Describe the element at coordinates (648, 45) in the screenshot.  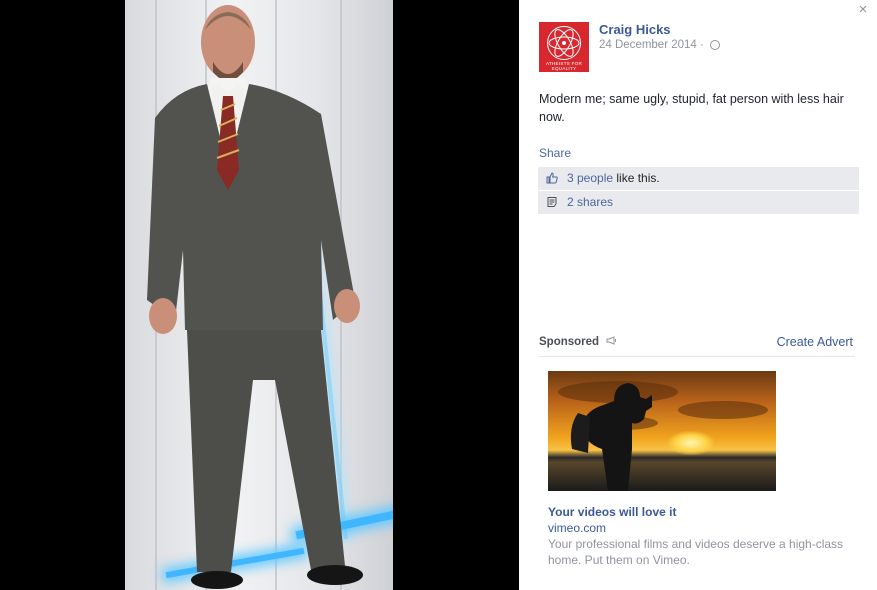
I see `post-date: 24 December 2014` at that location.